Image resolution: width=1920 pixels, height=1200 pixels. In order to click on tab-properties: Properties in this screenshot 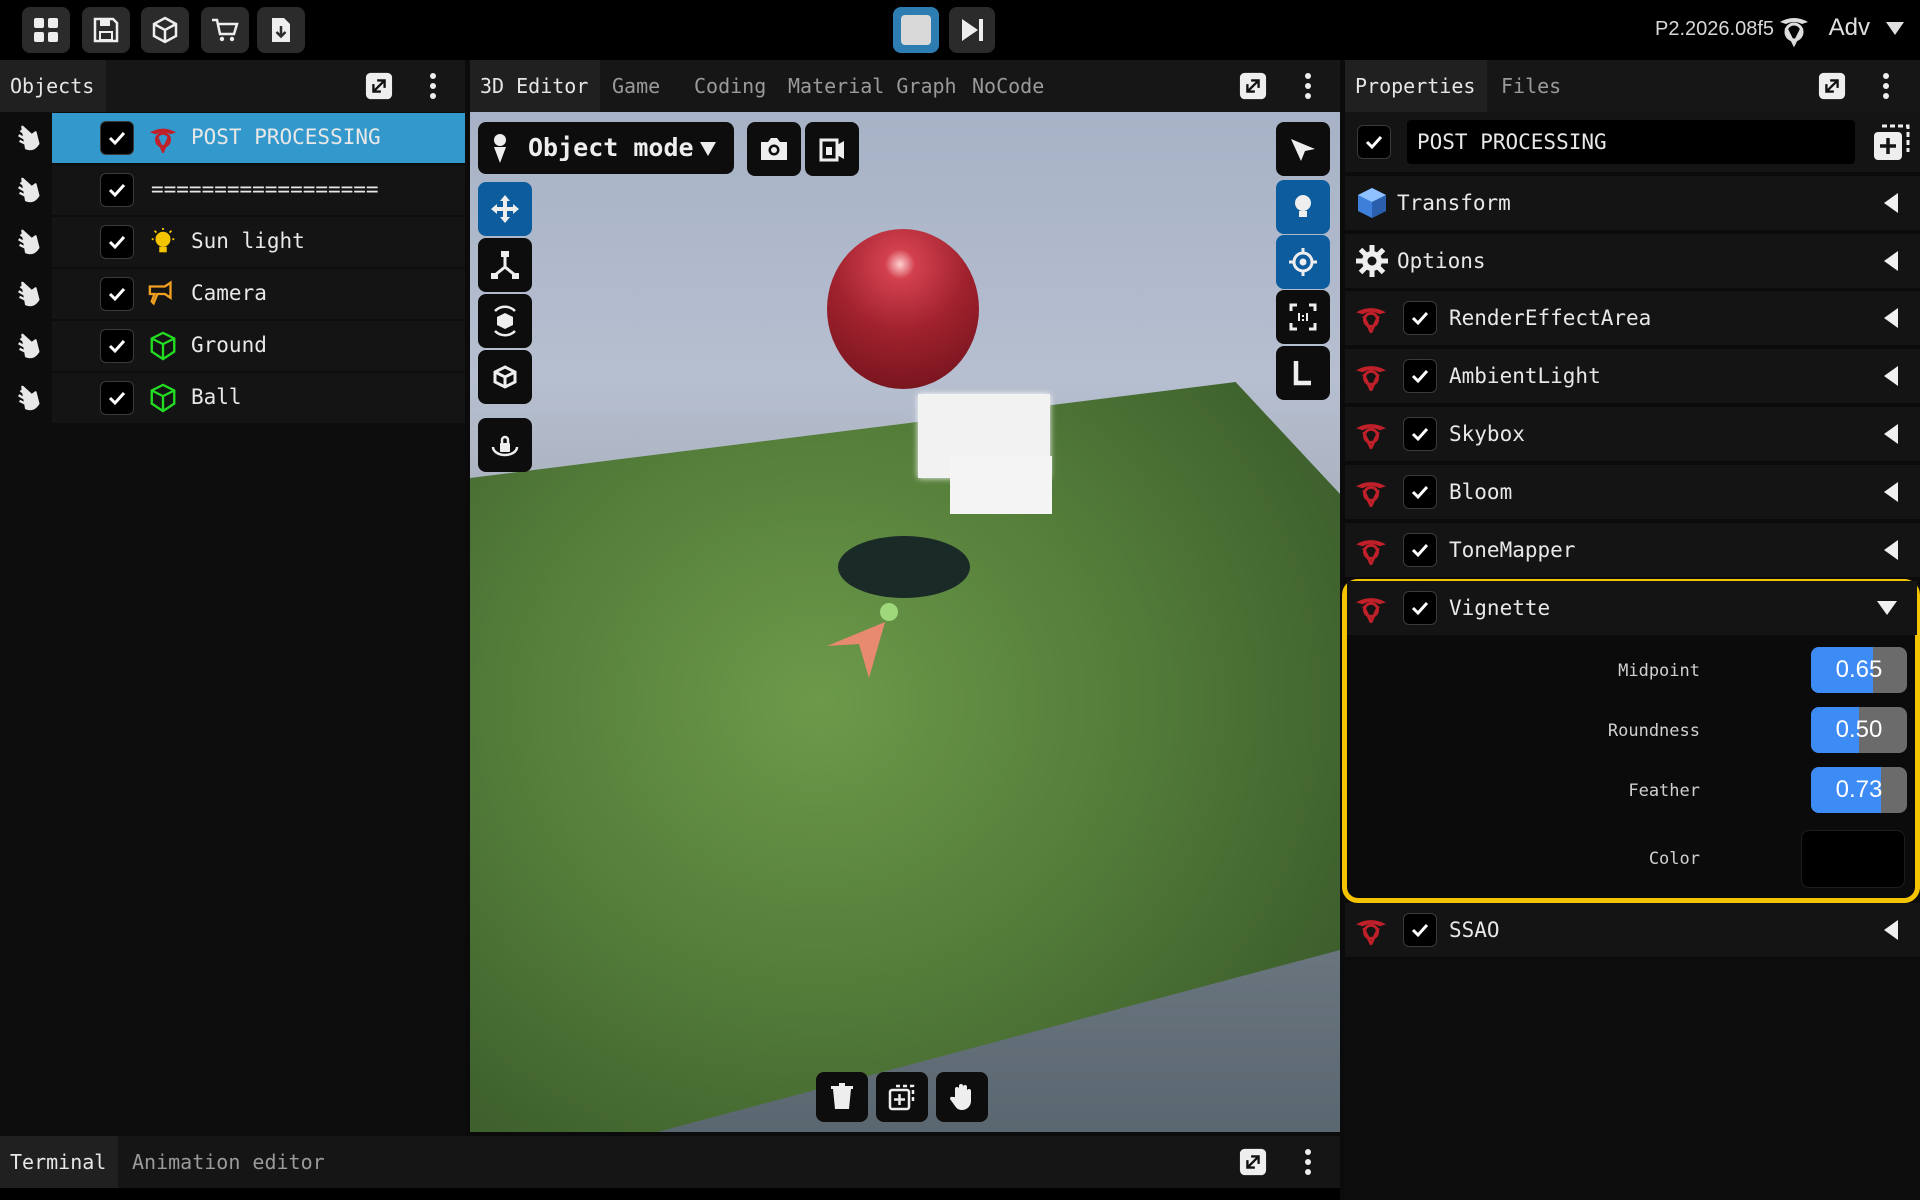, I will do `click(1416, 86)`.